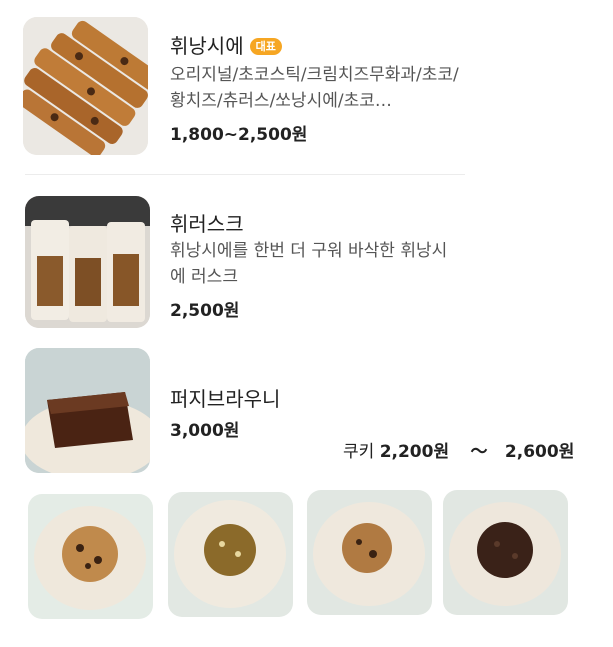 This screenshot has height=647, width=613. What do you see at coordinates (225, 397) in the screenshot?
I see `menu-item-title: 퍼지브라우니` at bounding box center [225, 397].